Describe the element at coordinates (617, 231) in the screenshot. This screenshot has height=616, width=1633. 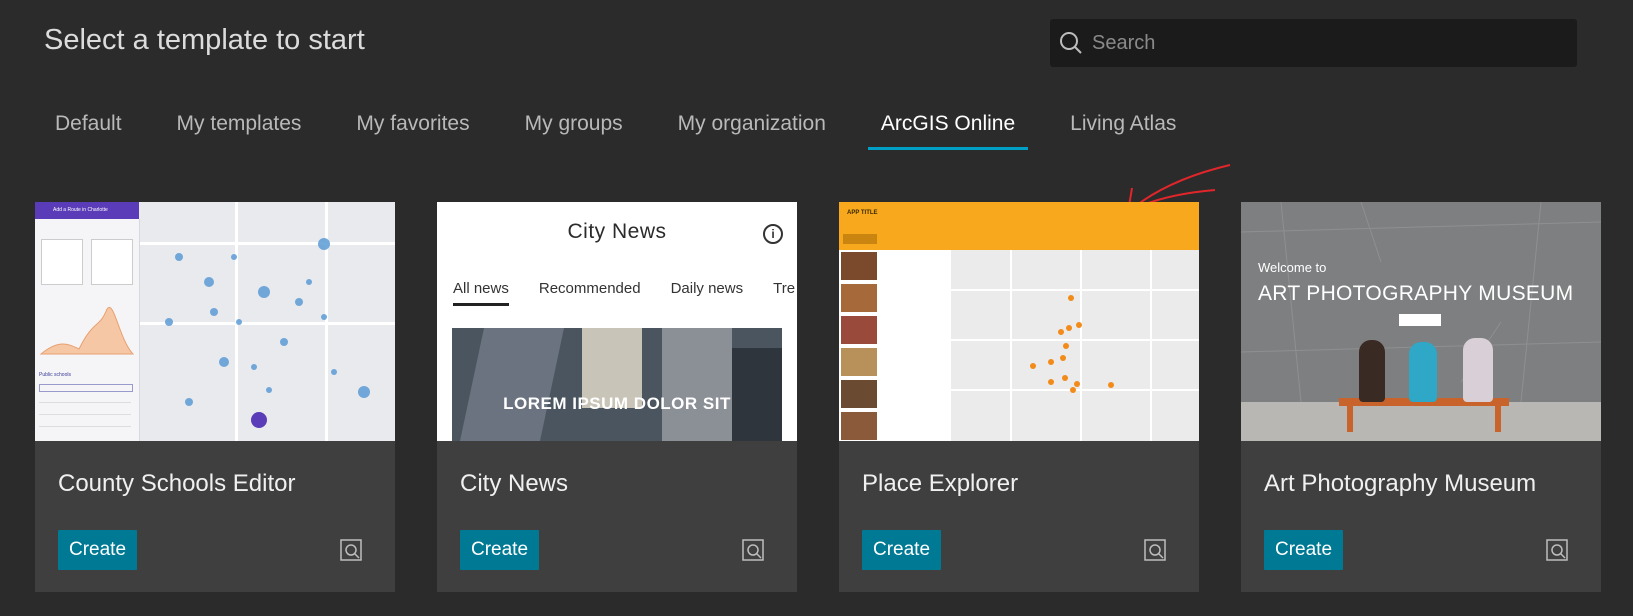
I see `thumb-heading: City News` at that location.